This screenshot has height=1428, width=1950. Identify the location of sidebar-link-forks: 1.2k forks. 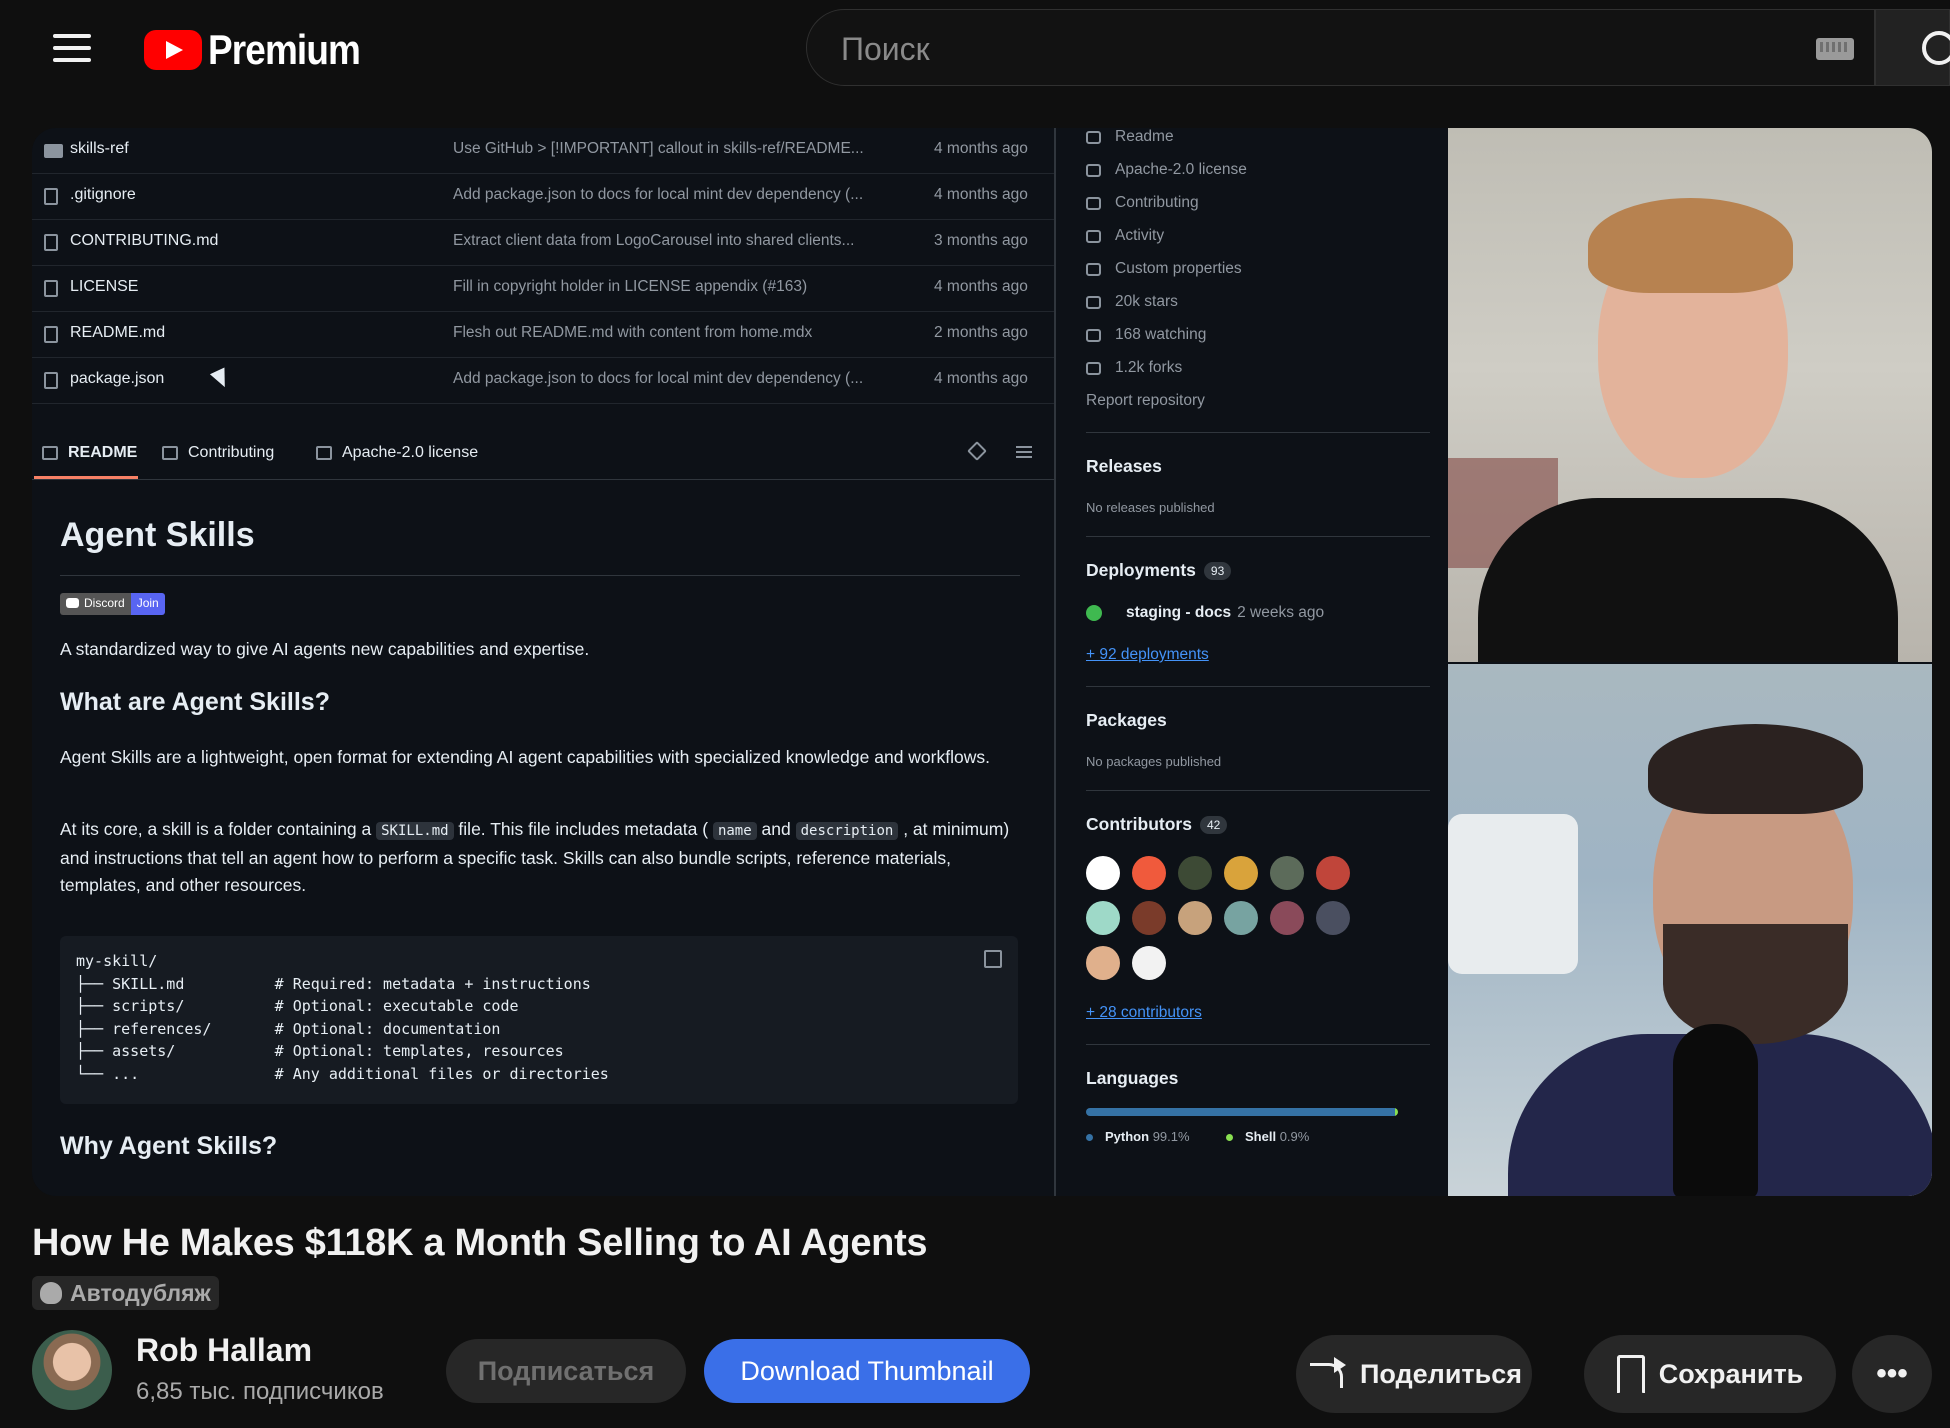
(1134, 368).